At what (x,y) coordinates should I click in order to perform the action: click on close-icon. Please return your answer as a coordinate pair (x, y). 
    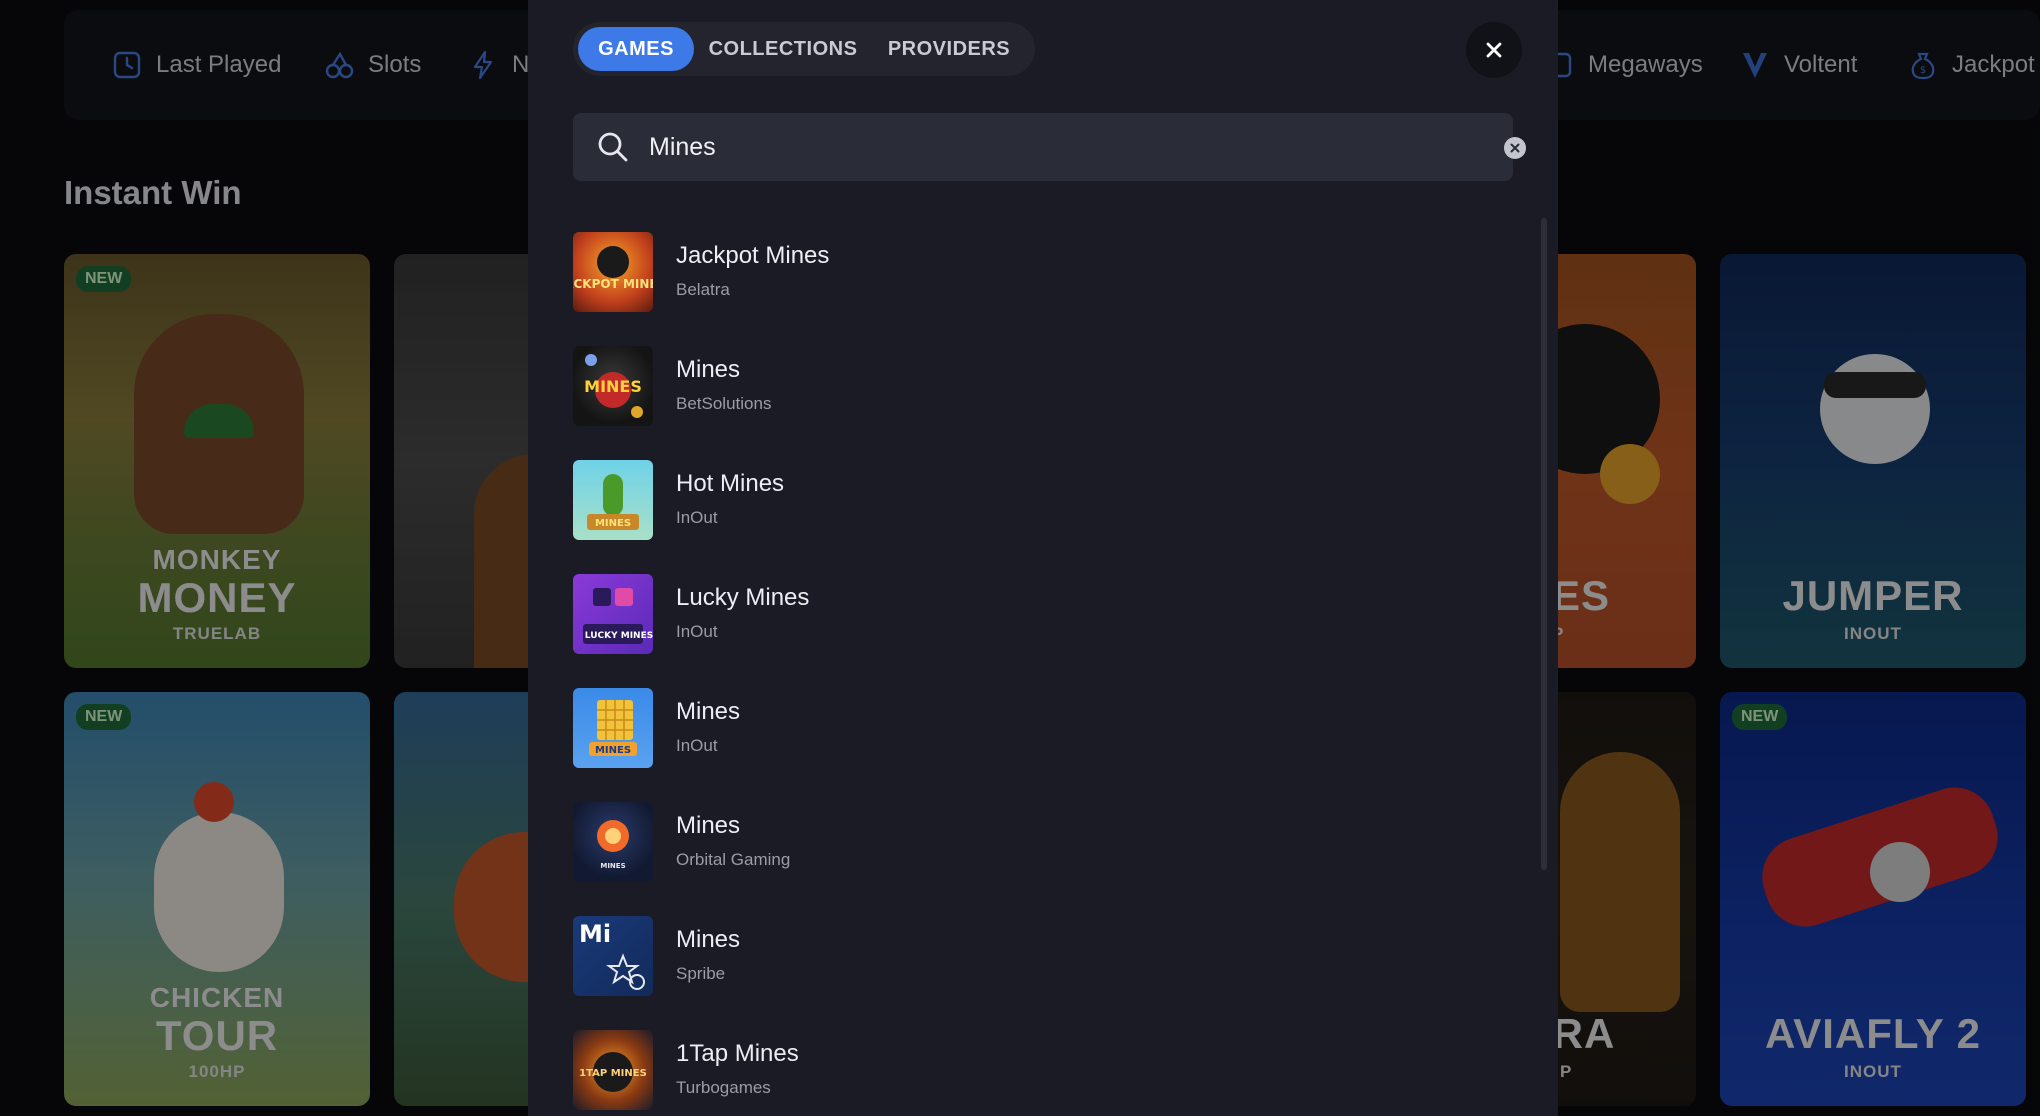
    Looking at the image, I should click on (1494, 50).